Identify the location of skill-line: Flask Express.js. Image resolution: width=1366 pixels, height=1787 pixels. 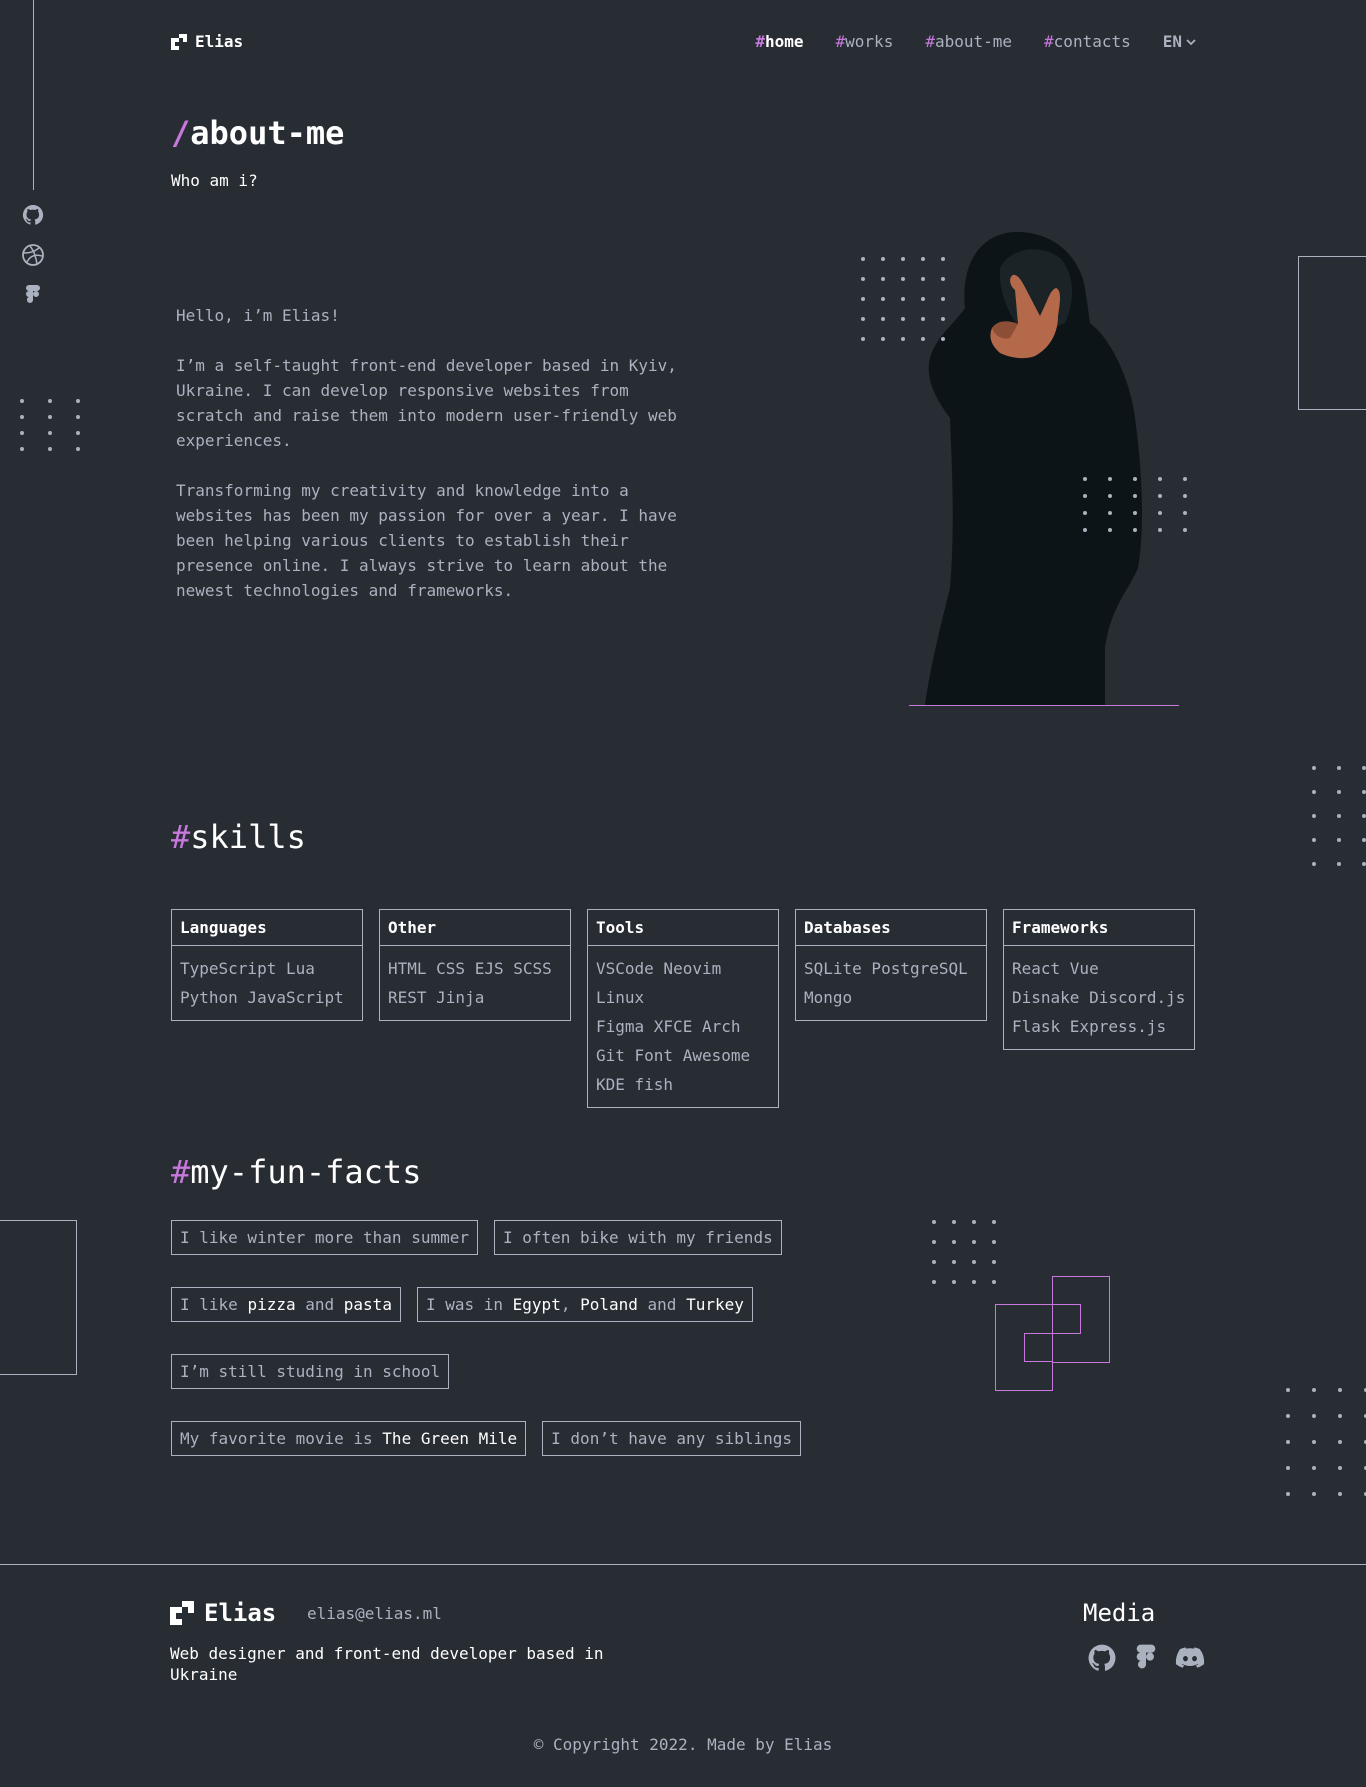
(1089, 1026).